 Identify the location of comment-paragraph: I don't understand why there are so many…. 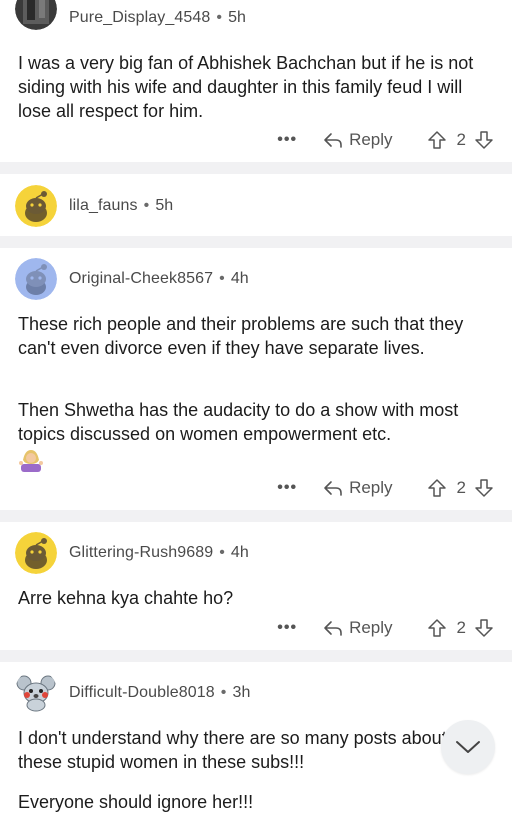
(232, 750).